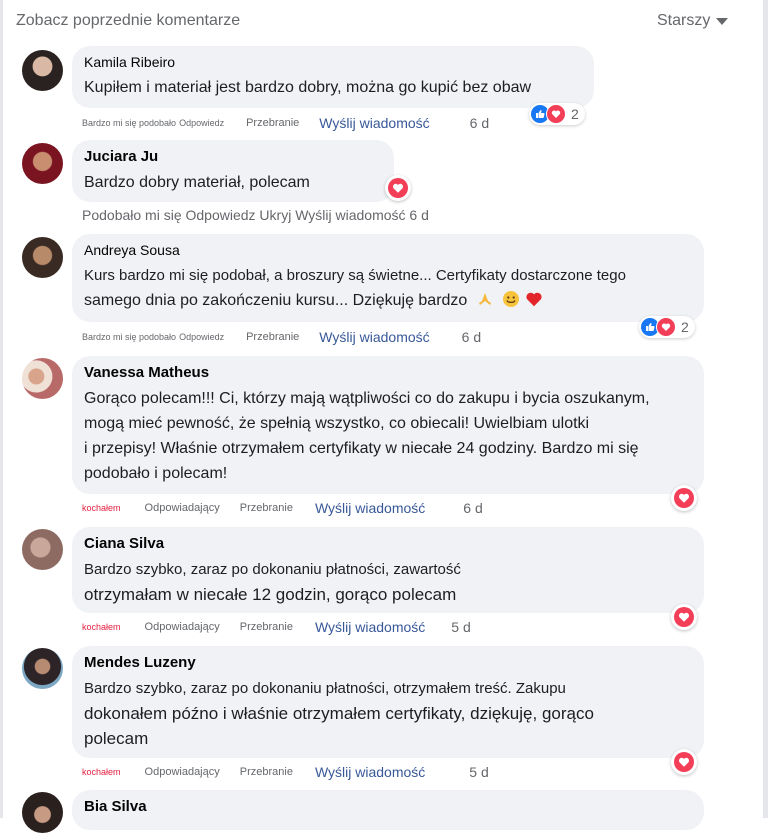 The image size is (768, 833). What do you see at coordinates (388, 250) in the screenshot?
I see `comment-author: Andreya Sousa` at bounding box center [388, 250].